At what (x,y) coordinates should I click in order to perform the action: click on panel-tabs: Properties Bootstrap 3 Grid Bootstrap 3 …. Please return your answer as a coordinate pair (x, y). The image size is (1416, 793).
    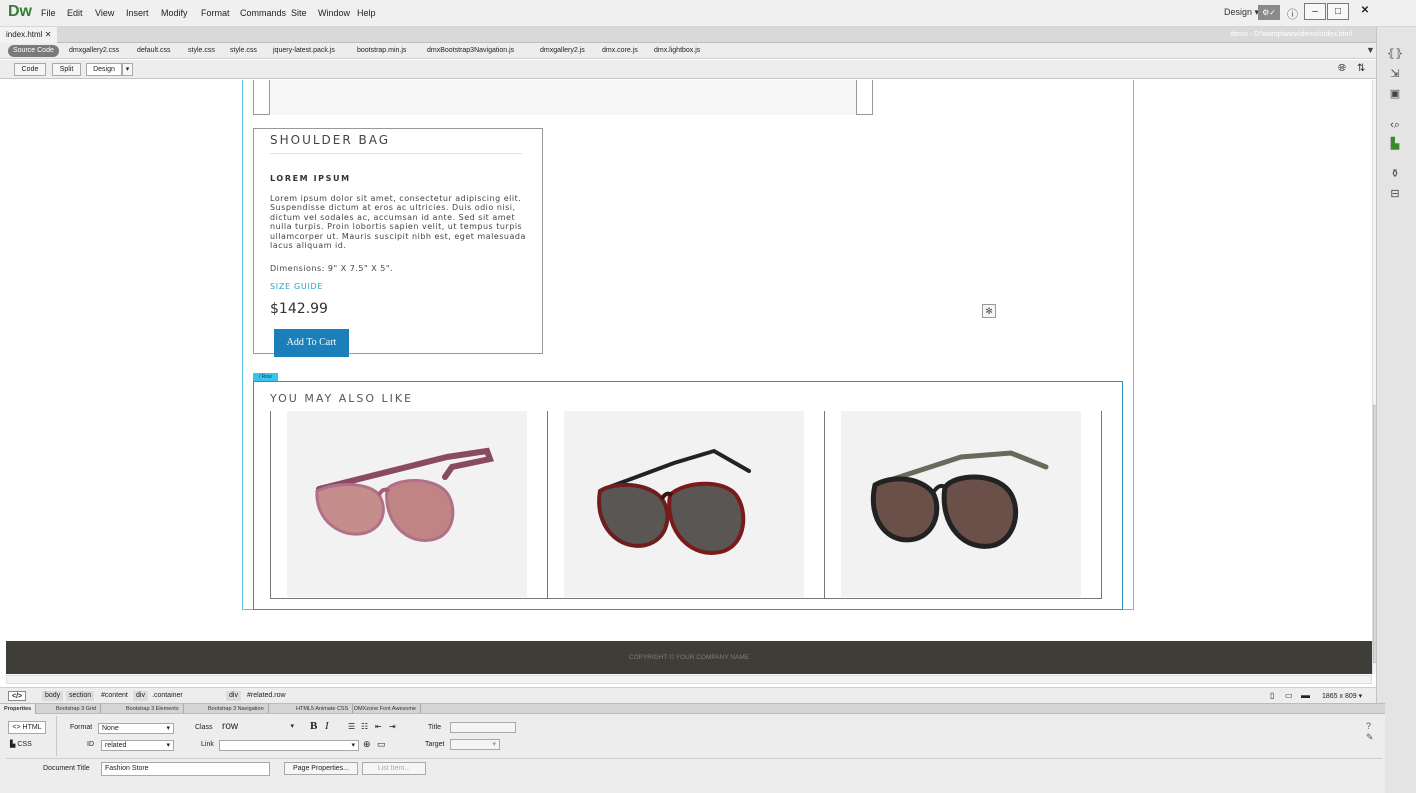
    Looking at the image, I should click on (692, 708).